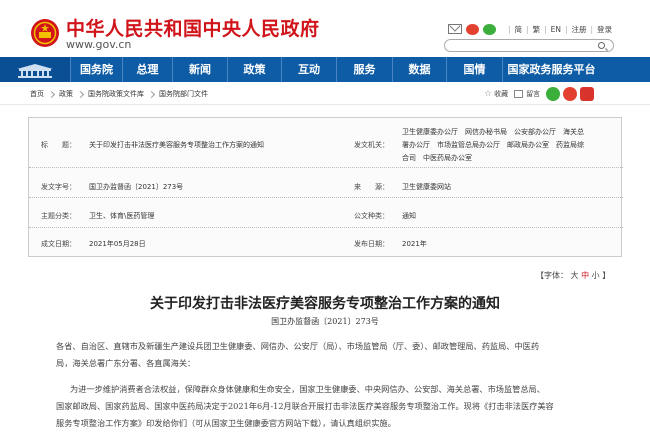 The height and width of the screenshot is (435, 650). I want to click on info-row-doc-number: 发文字号： 国卫办监督函〔2021〕273号 来 源： 卫生健康委网站, so click(326, 183).